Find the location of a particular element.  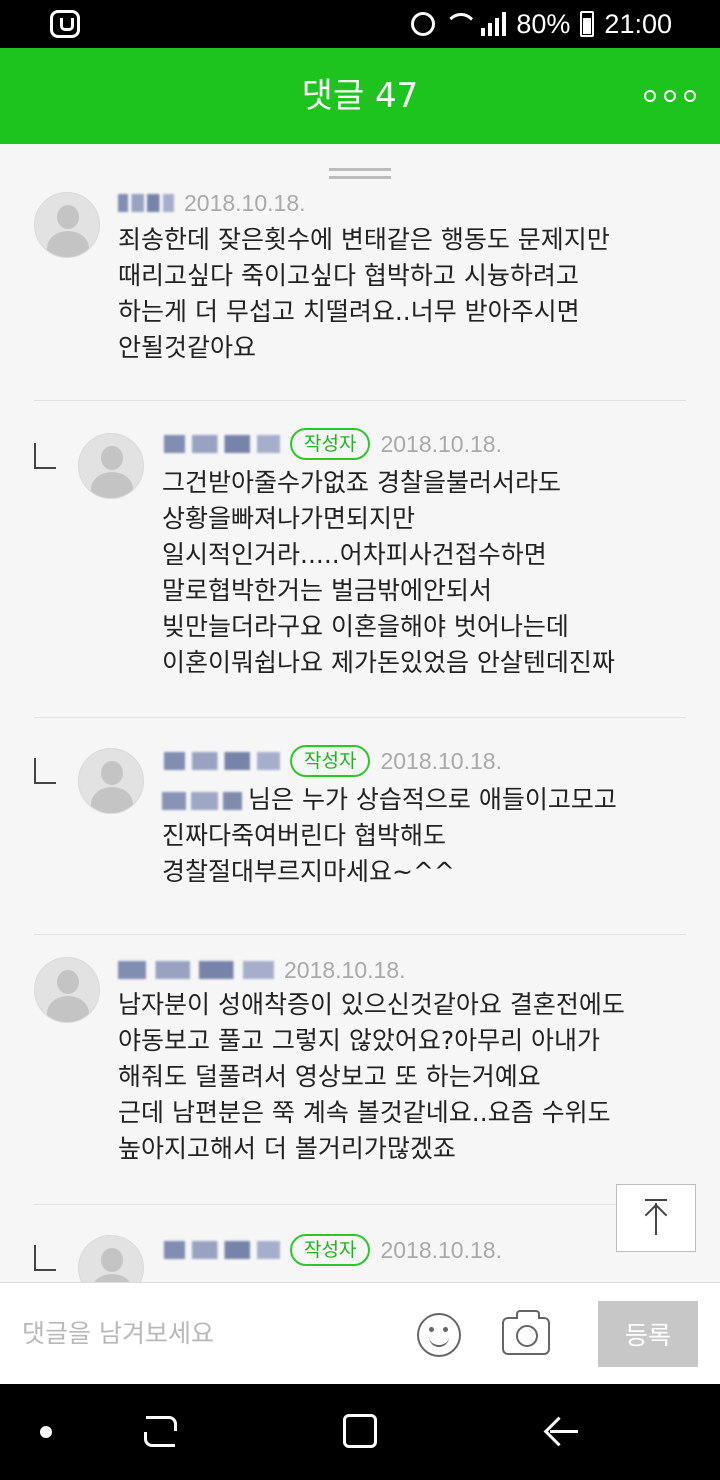

recent-apps-icon is located at coordinates (159, 1431).